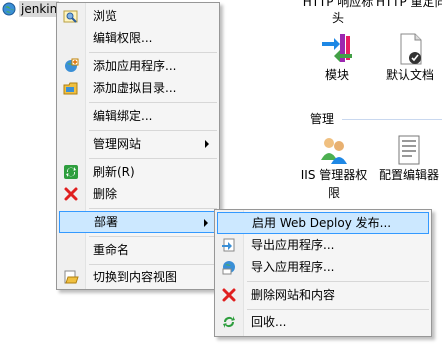 The height and width of the screenshot is (357, 442). I want to click on iis-manager-permissions-icon, so click(334, 151).